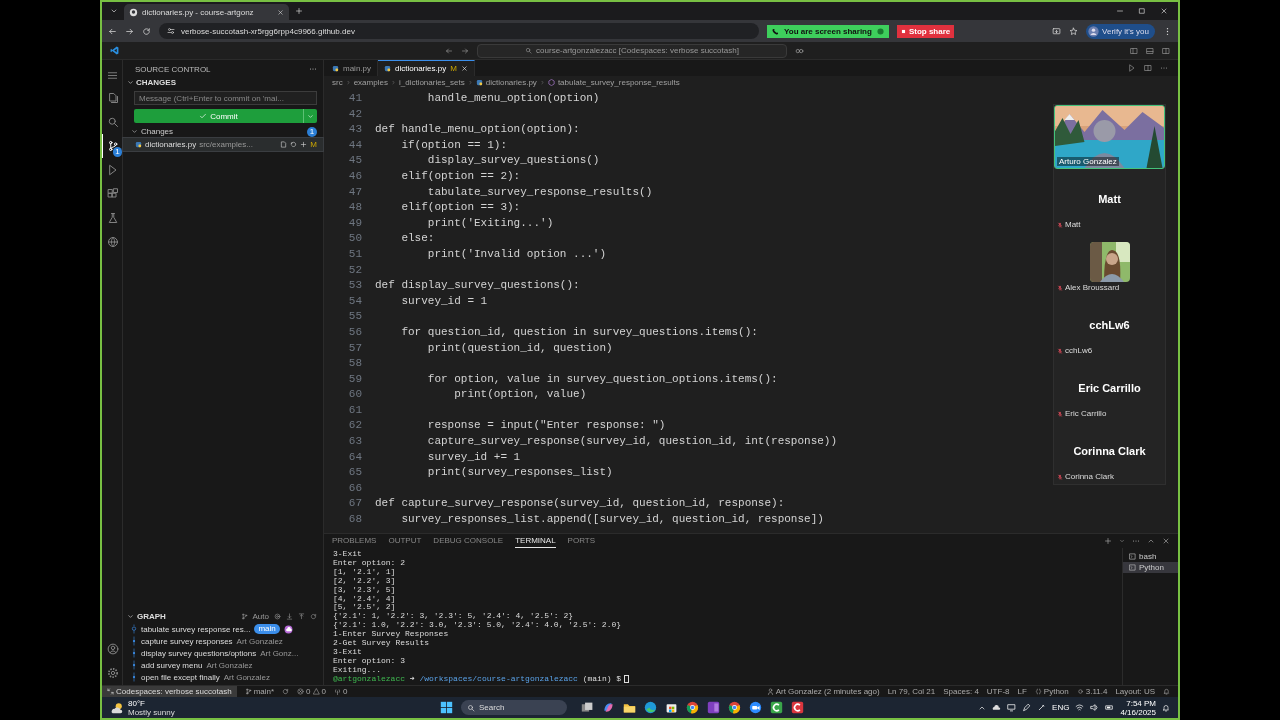 The width and height of the screenshot is (1280, 720). Describe the element at coordinates (1108, 541) in the screenshot. I see `plus-icon` at that location.